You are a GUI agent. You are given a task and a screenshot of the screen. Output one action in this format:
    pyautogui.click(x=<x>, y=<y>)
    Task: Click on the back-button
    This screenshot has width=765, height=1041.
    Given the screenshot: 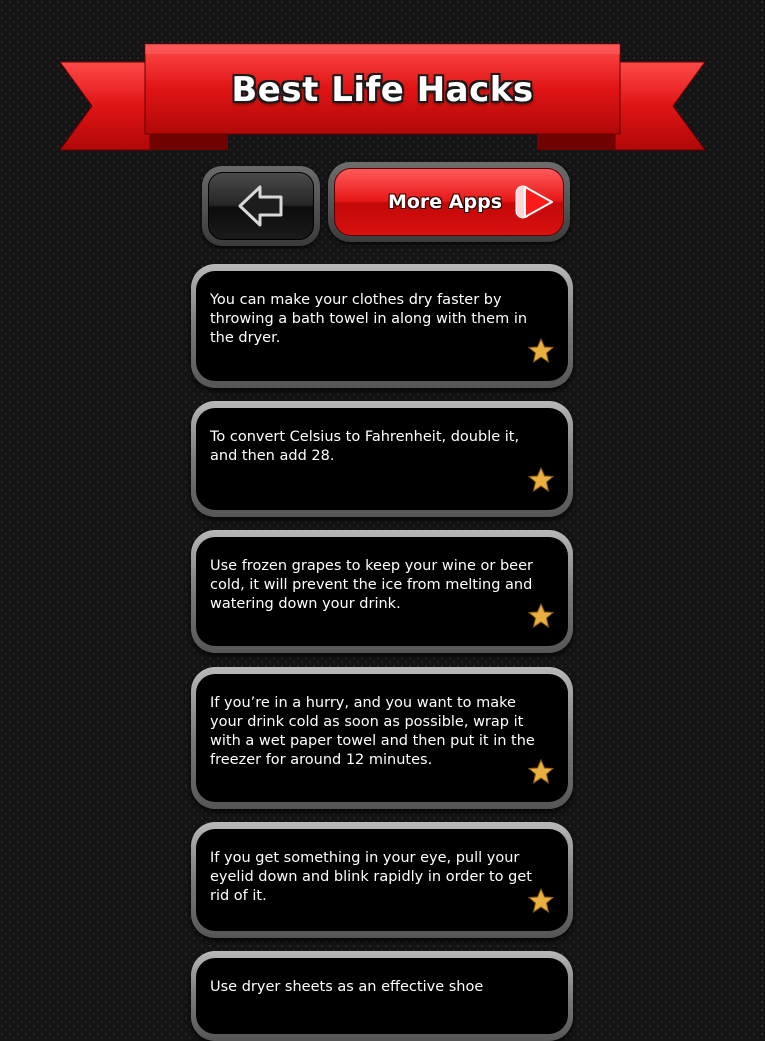 What is the action you would take?
    pyautogui.click(x=261, y=206)
    